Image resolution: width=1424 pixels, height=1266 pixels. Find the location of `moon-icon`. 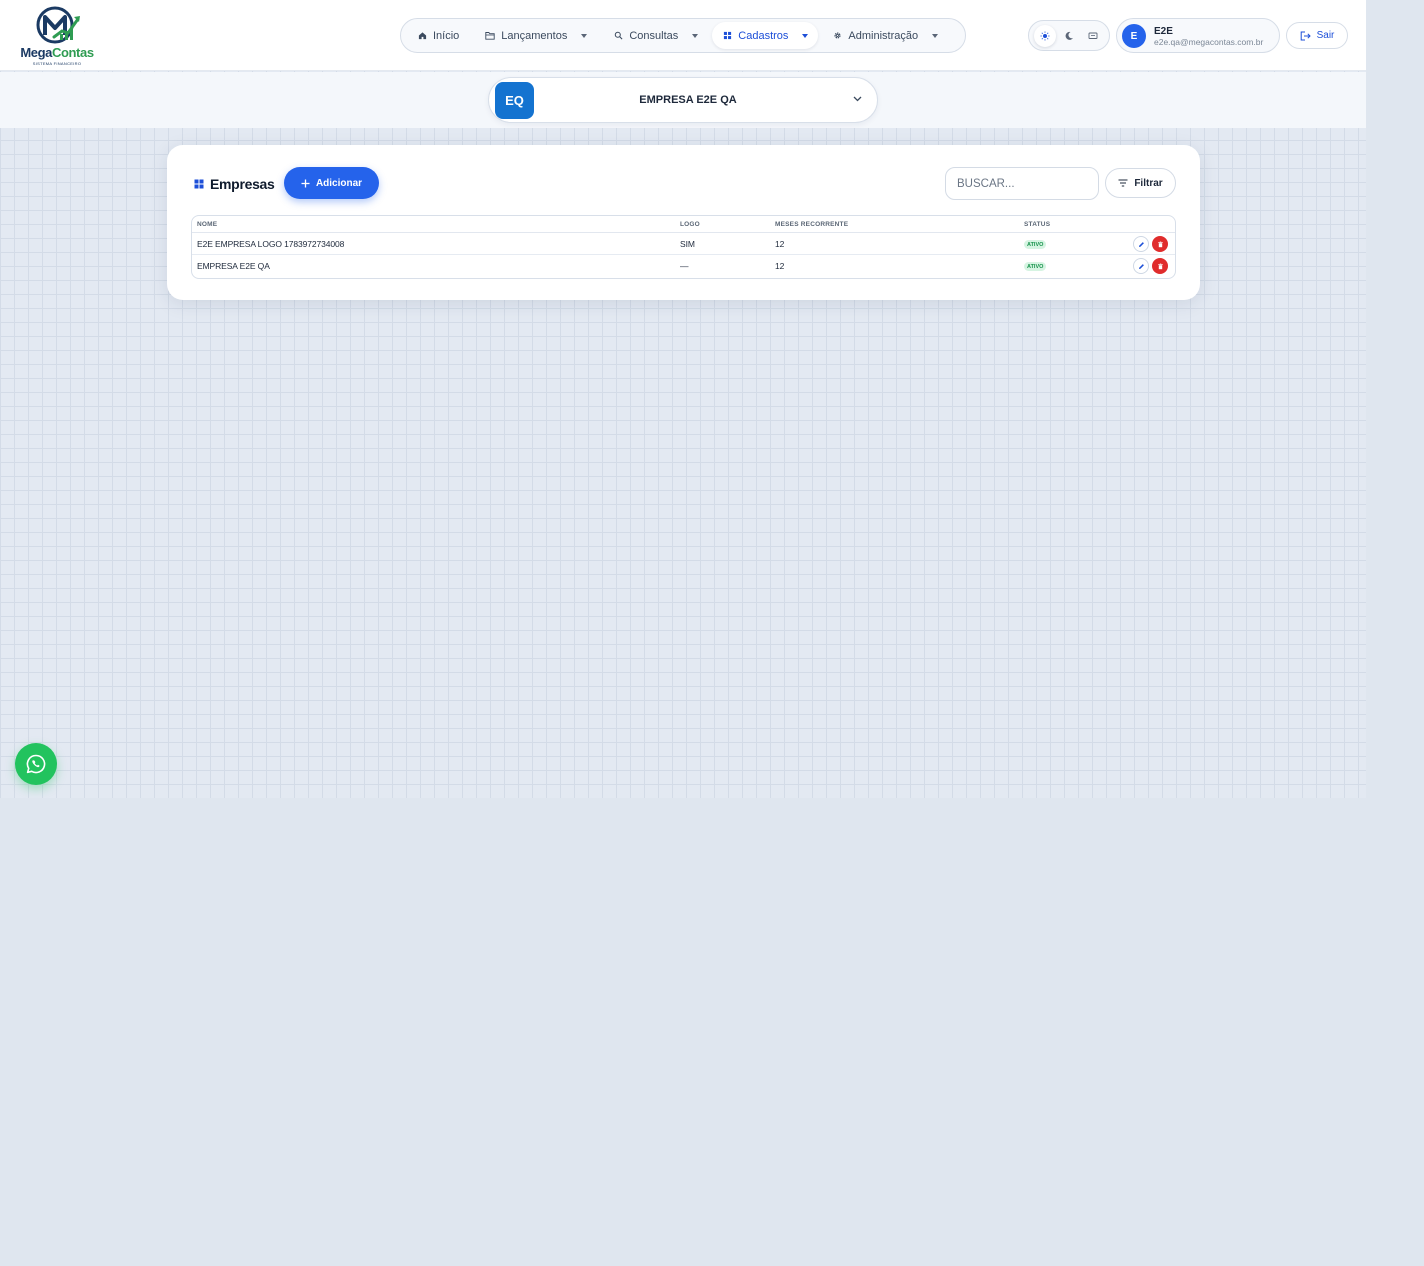

moon-icon is located at coordinates (1069, 35).